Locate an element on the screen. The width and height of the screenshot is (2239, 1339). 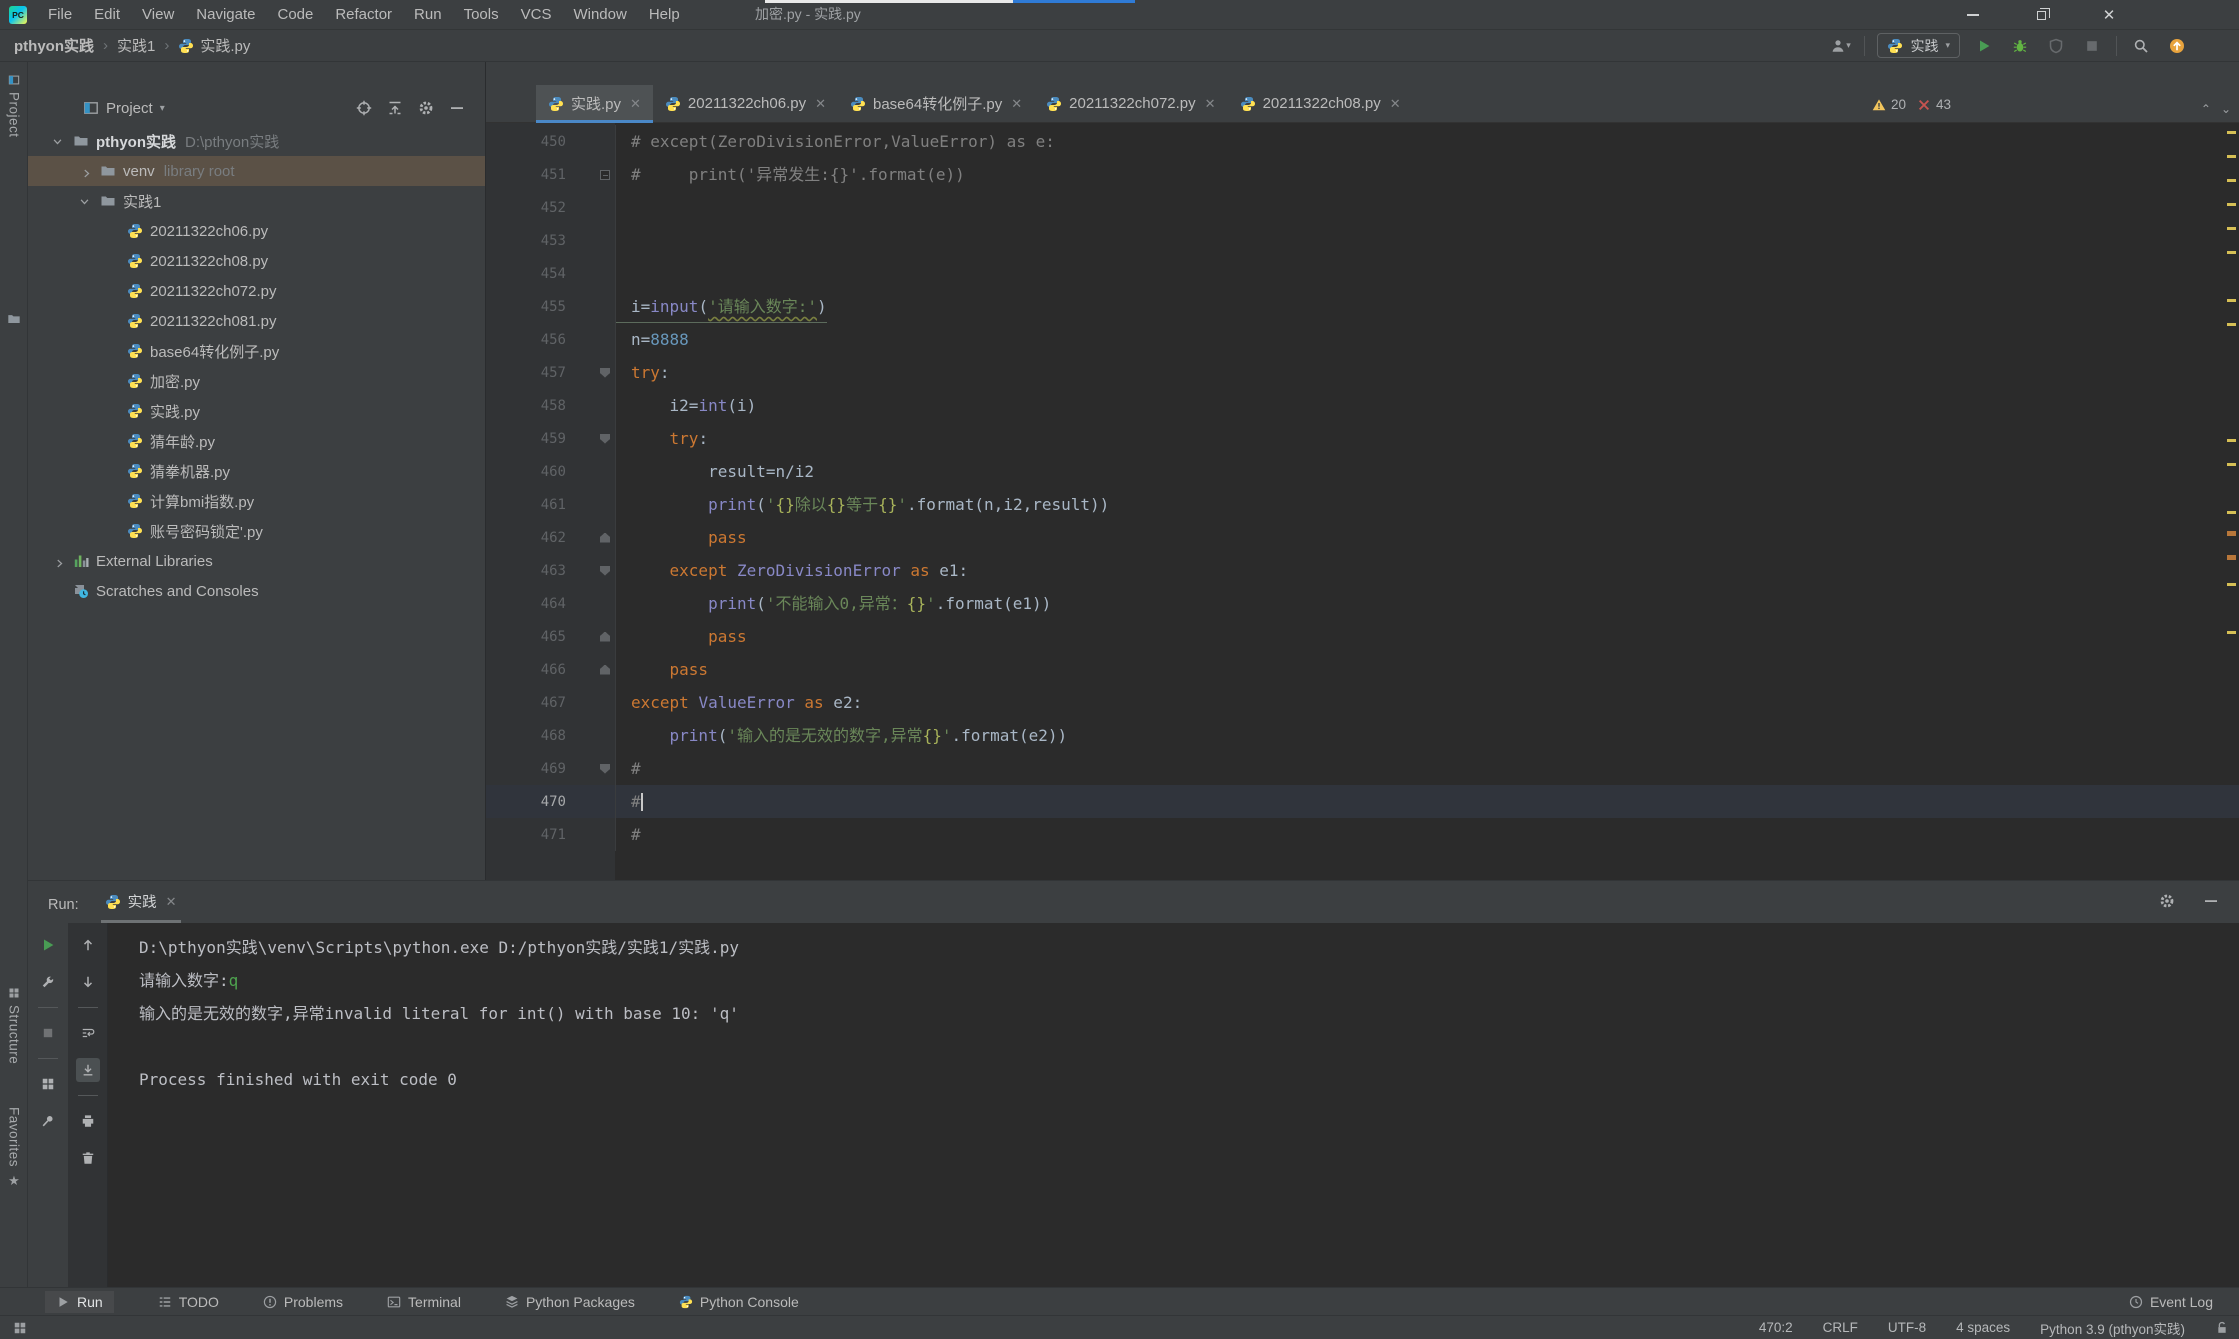
tree-item: 20211322ch06.py is located at coordinates (256, 231).